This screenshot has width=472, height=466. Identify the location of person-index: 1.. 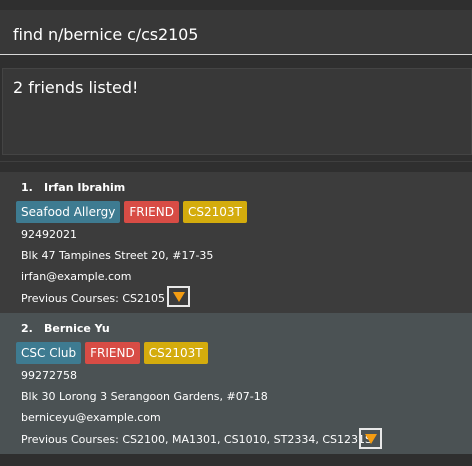
(27, 187).